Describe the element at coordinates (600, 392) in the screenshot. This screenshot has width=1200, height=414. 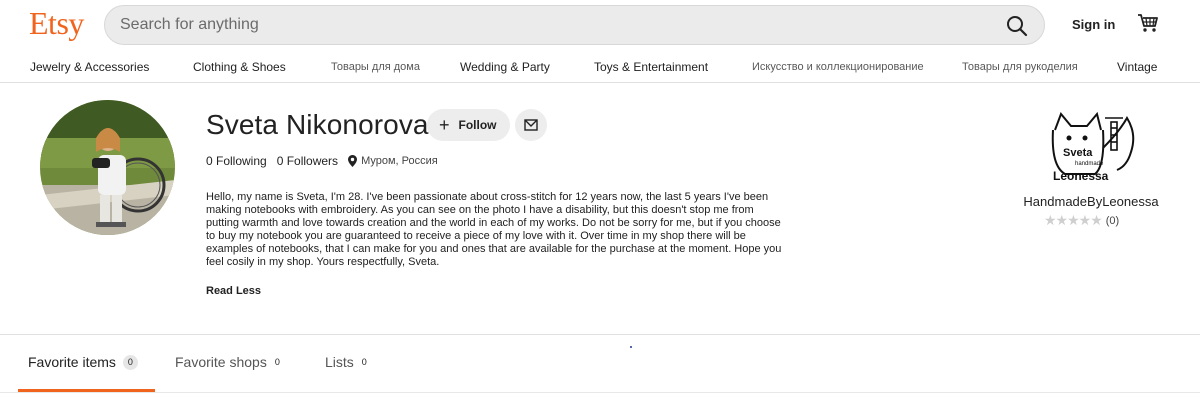
I see `tabs-bottom-border` at that location.